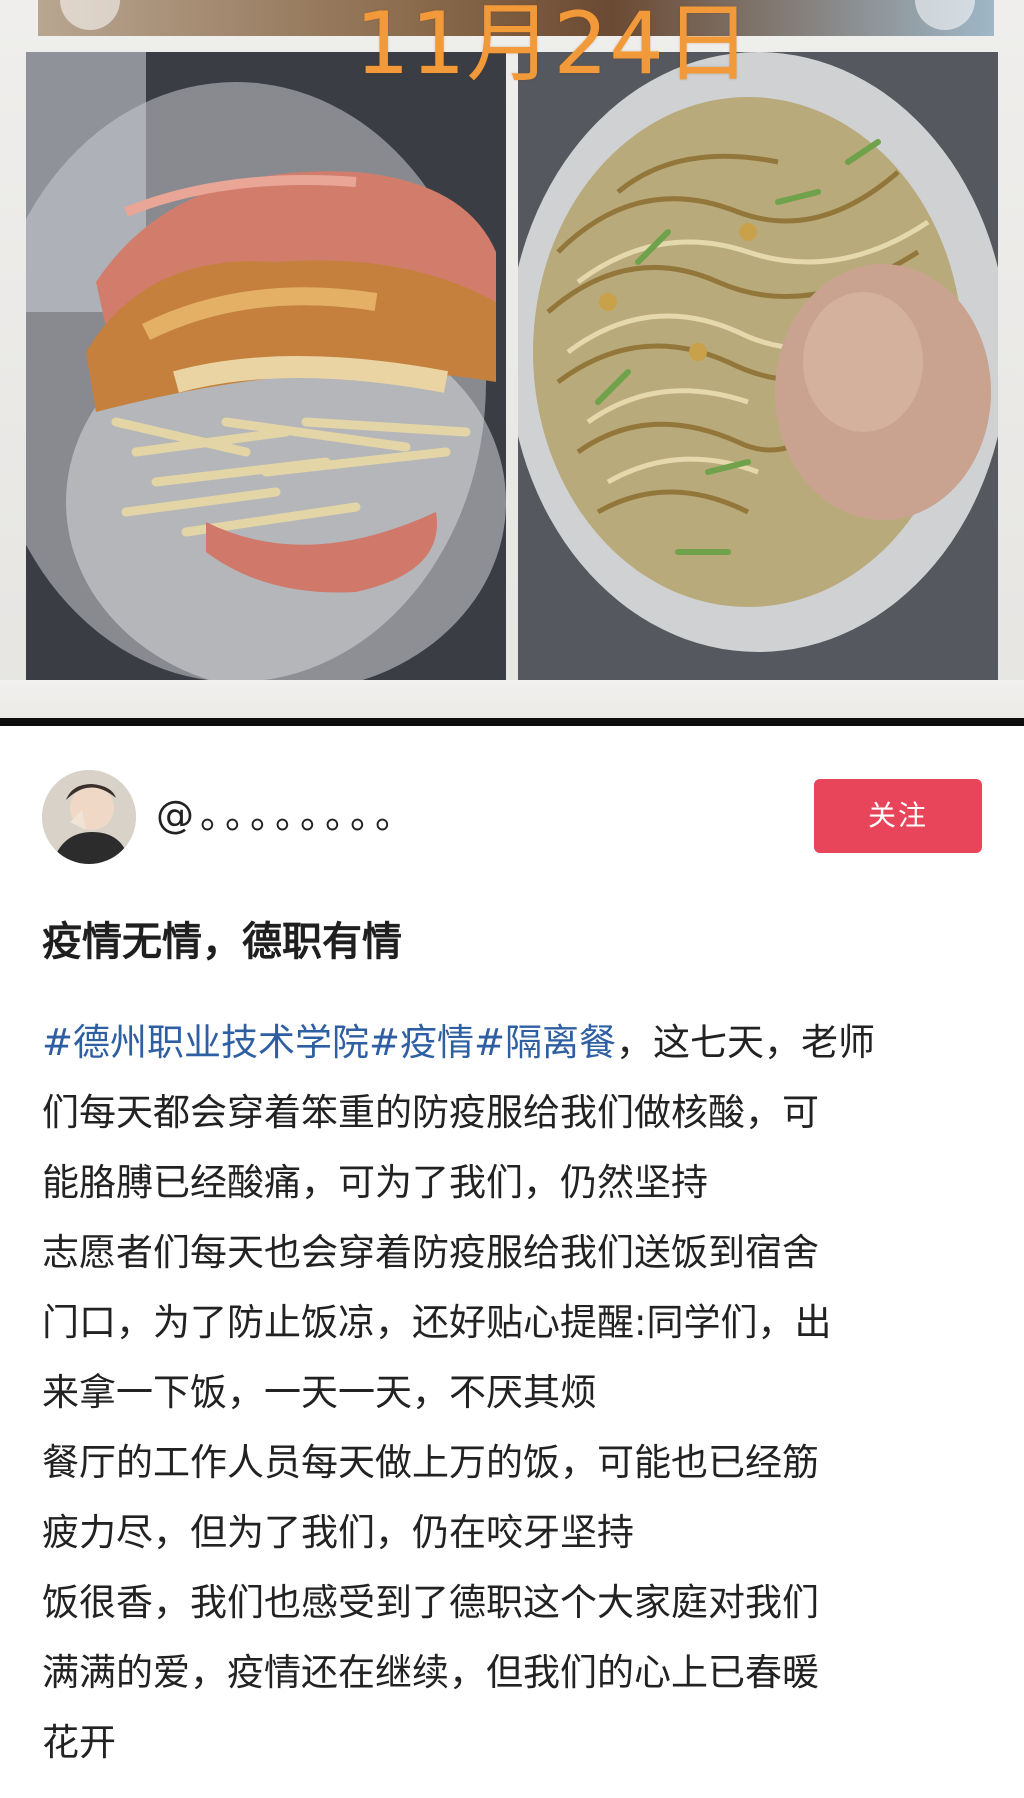  Describe the element at coordinates (898, 816) in the screenshot. I see `follow-button: 关注` at that location.